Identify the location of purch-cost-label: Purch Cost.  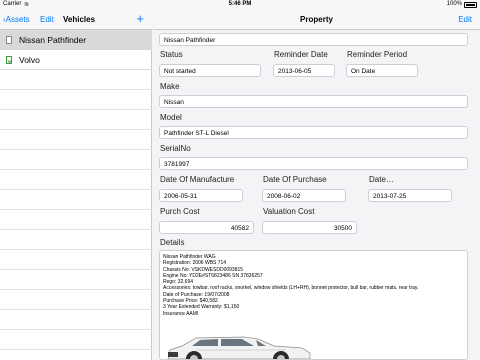
(180, 211).